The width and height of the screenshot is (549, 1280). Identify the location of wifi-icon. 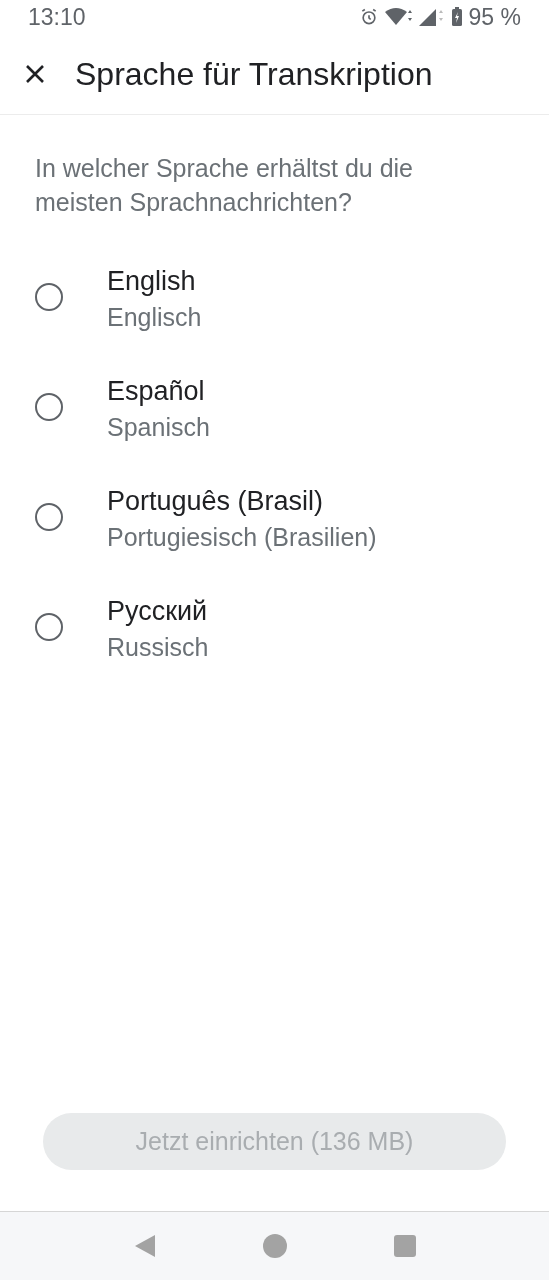
(398, 17).